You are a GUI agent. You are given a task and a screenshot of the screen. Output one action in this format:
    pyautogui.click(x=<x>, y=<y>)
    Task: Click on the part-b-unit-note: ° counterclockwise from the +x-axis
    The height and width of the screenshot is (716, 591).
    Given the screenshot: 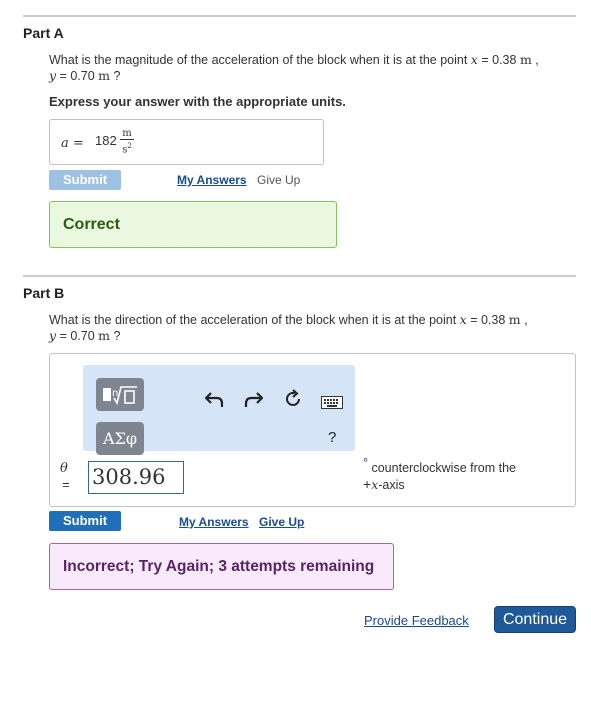 What is the action you would take?
    pyautogui.click(x=468, y=474)
    